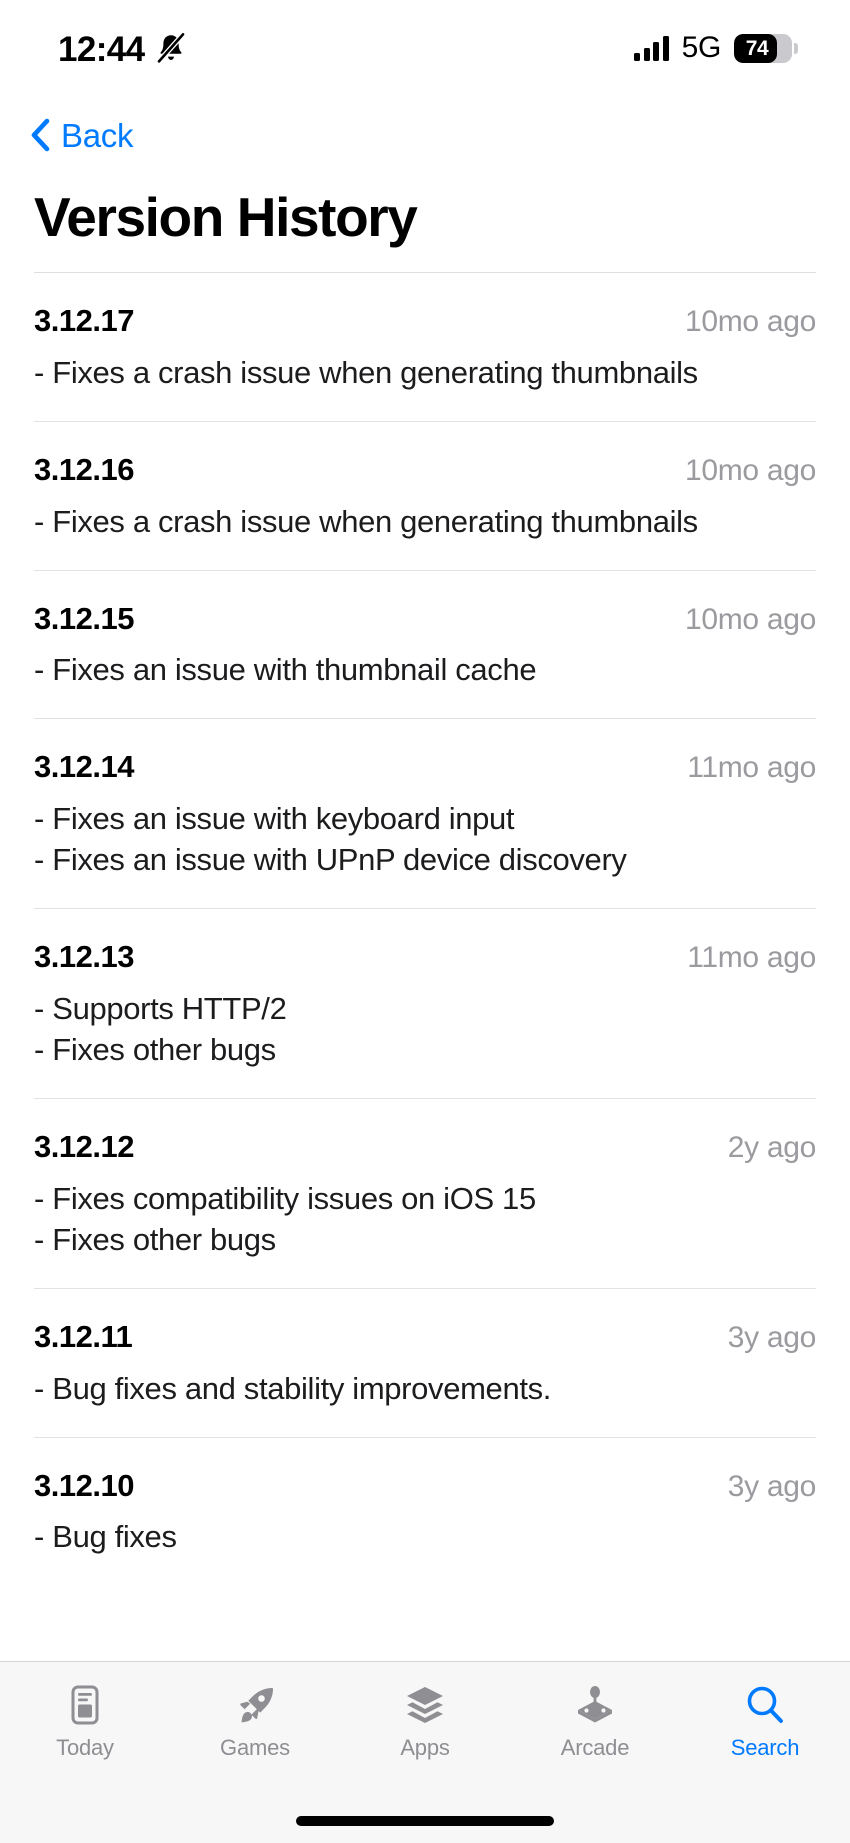 The image size is (850, 1843). I want to click on version-release-notes: - Fixes an issue with thumbnail cache, so click(285, 670).